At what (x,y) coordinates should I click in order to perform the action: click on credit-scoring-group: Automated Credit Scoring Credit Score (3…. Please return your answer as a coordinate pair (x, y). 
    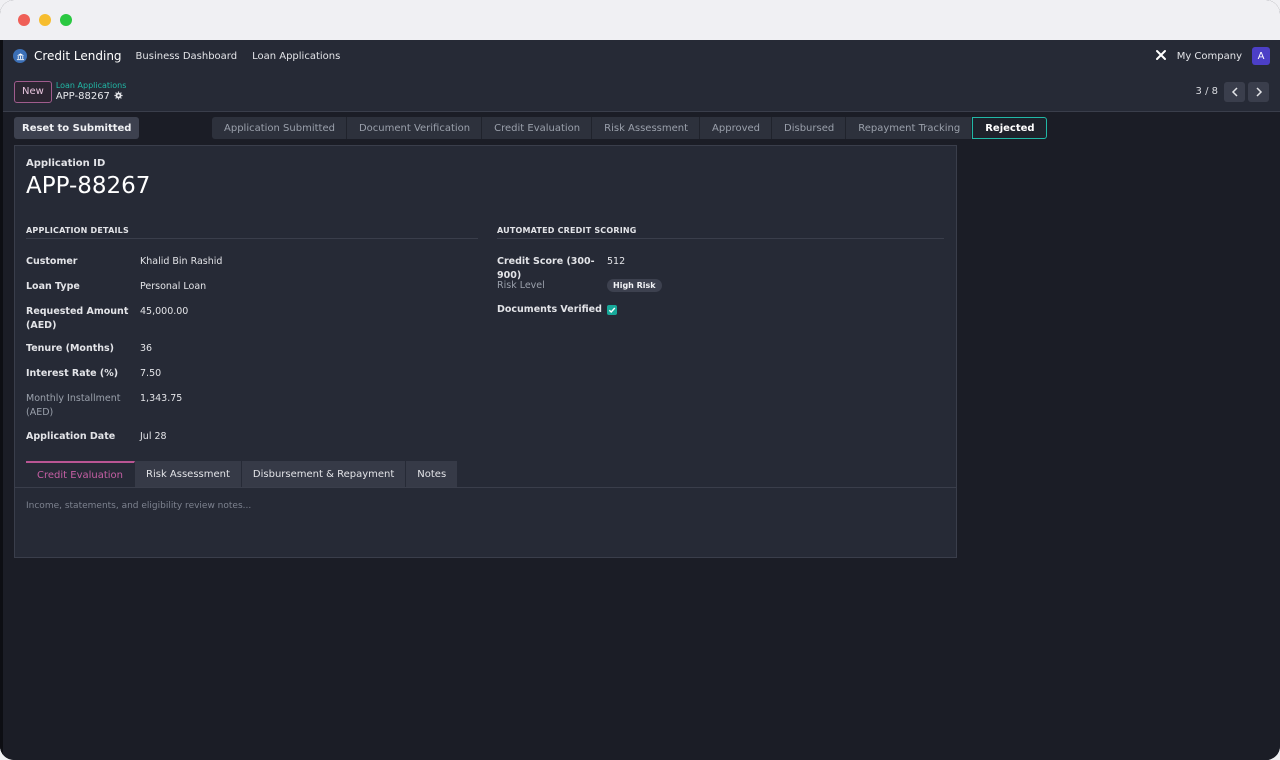
    Looking at the image, I should click on (720, 270).